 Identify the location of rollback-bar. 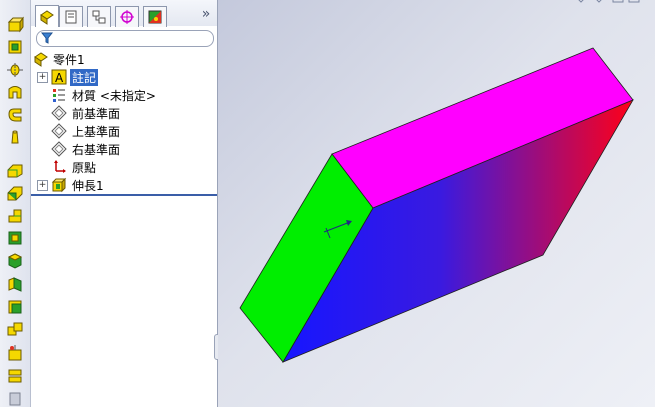
(124, 195).